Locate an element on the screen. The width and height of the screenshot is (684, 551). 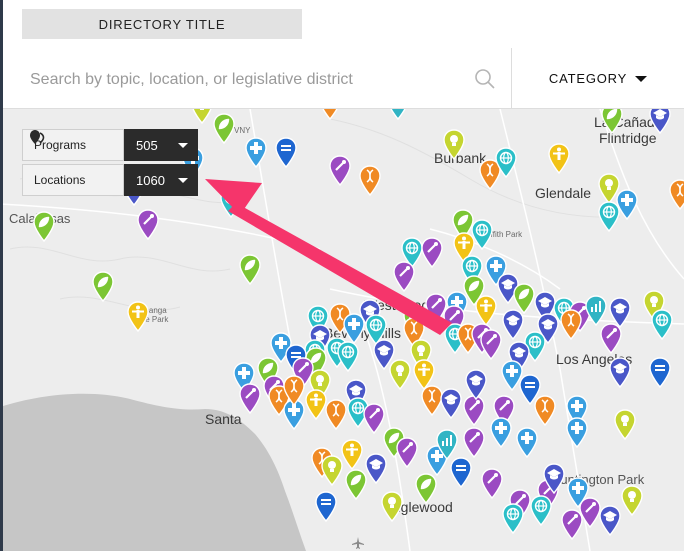
pins-icon is located at coordinates (37, 137).